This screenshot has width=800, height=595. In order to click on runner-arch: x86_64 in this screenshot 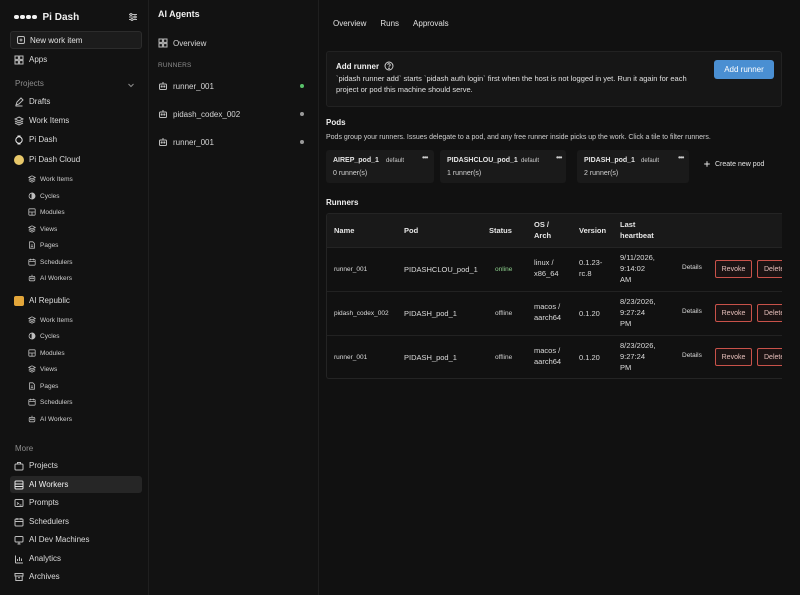, I will do `click(546, 273)`.